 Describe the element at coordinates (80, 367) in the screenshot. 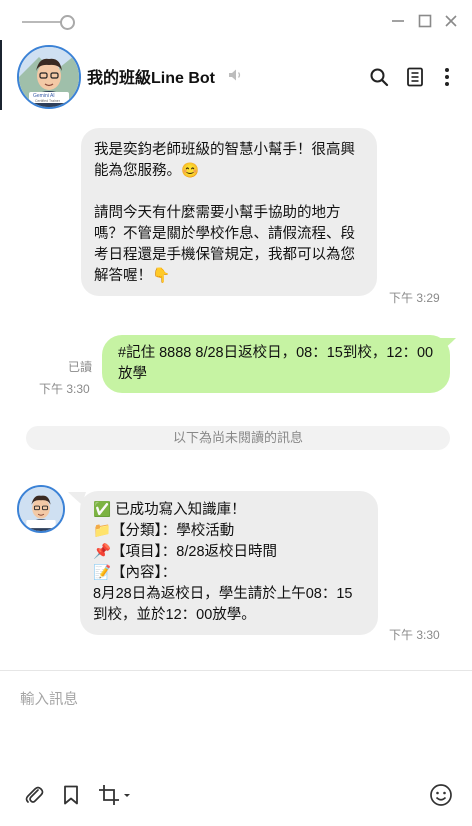

I see `read-receipt: 已讀` at that location.